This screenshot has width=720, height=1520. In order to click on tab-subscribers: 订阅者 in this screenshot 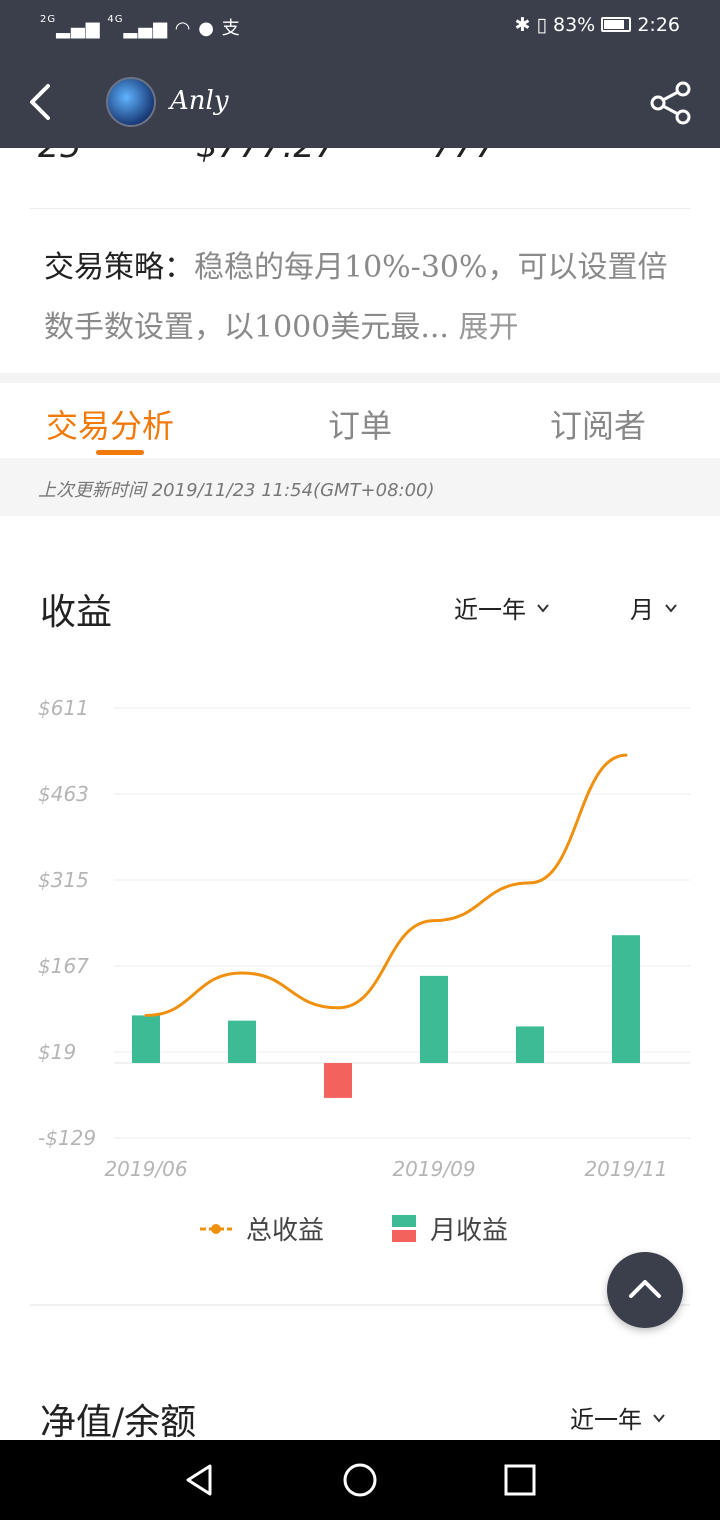, I will do `click(598, 424)`.